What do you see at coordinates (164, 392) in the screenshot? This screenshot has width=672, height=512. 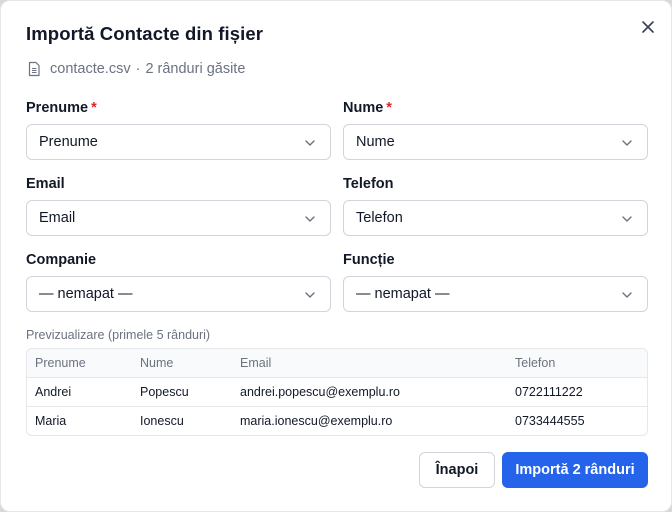 I see `table-cell: Popescu` at bounding box center [164, 392].